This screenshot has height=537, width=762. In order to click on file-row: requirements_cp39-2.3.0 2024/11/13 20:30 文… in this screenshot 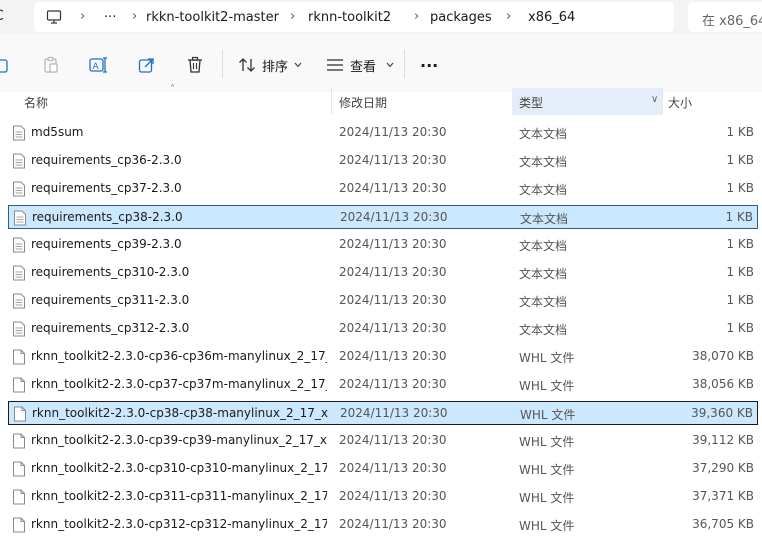, I will do `click(383, 245)`.